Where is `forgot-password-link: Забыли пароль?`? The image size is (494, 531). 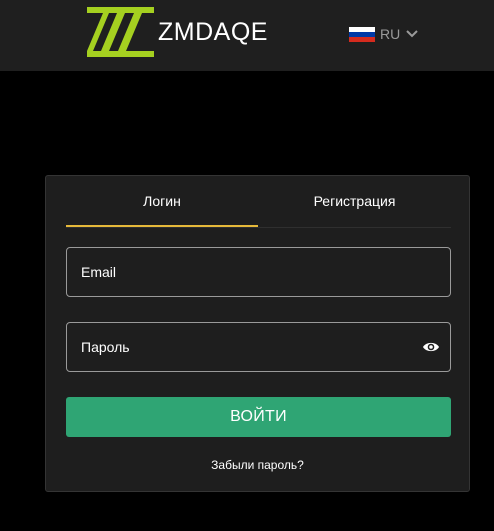
forgot-password-link: Забыли пароль? is located at coordinates (257, 465).